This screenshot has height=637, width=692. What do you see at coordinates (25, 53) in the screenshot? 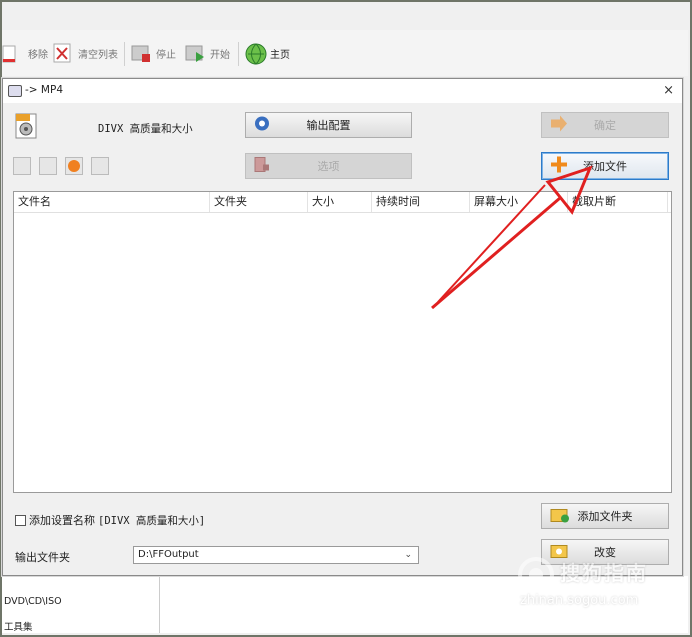
I see `remove-button: 移除` at bounding box center [25, 53].